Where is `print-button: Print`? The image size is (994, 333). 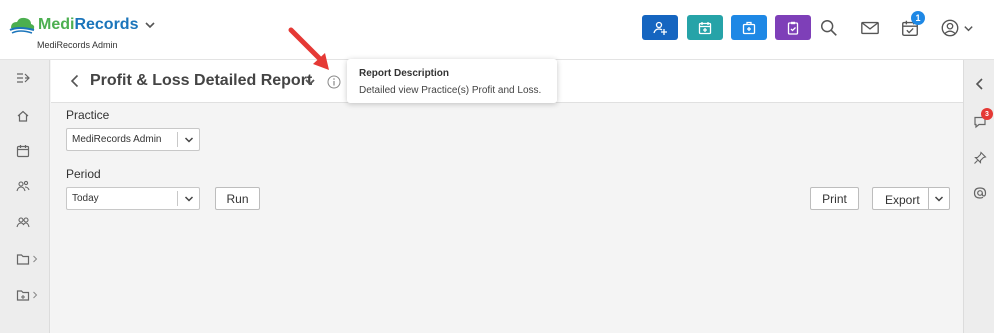
print-button: Print is located at coordinates (834, 198).